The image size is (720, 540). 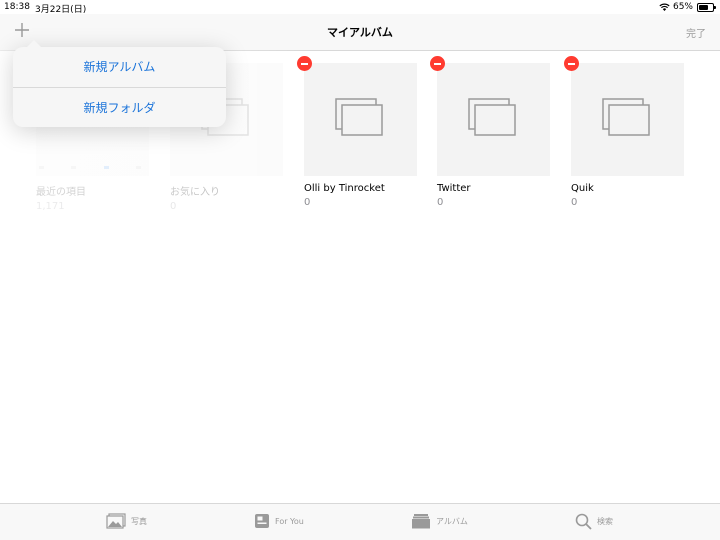 I want to click on tab-for-you: For You, so click(x=279, y=521).